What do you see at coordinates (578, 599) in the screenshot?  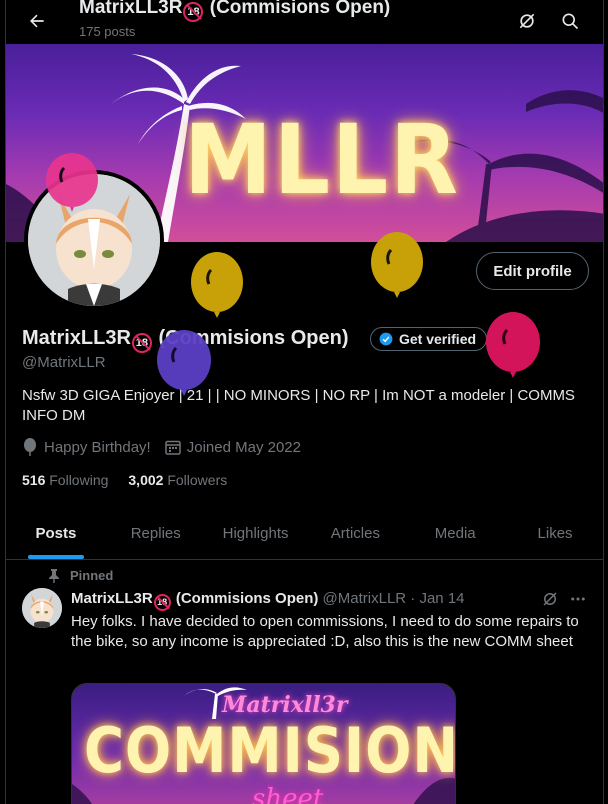 I see `more-icon` at bounding box center [578, 599].